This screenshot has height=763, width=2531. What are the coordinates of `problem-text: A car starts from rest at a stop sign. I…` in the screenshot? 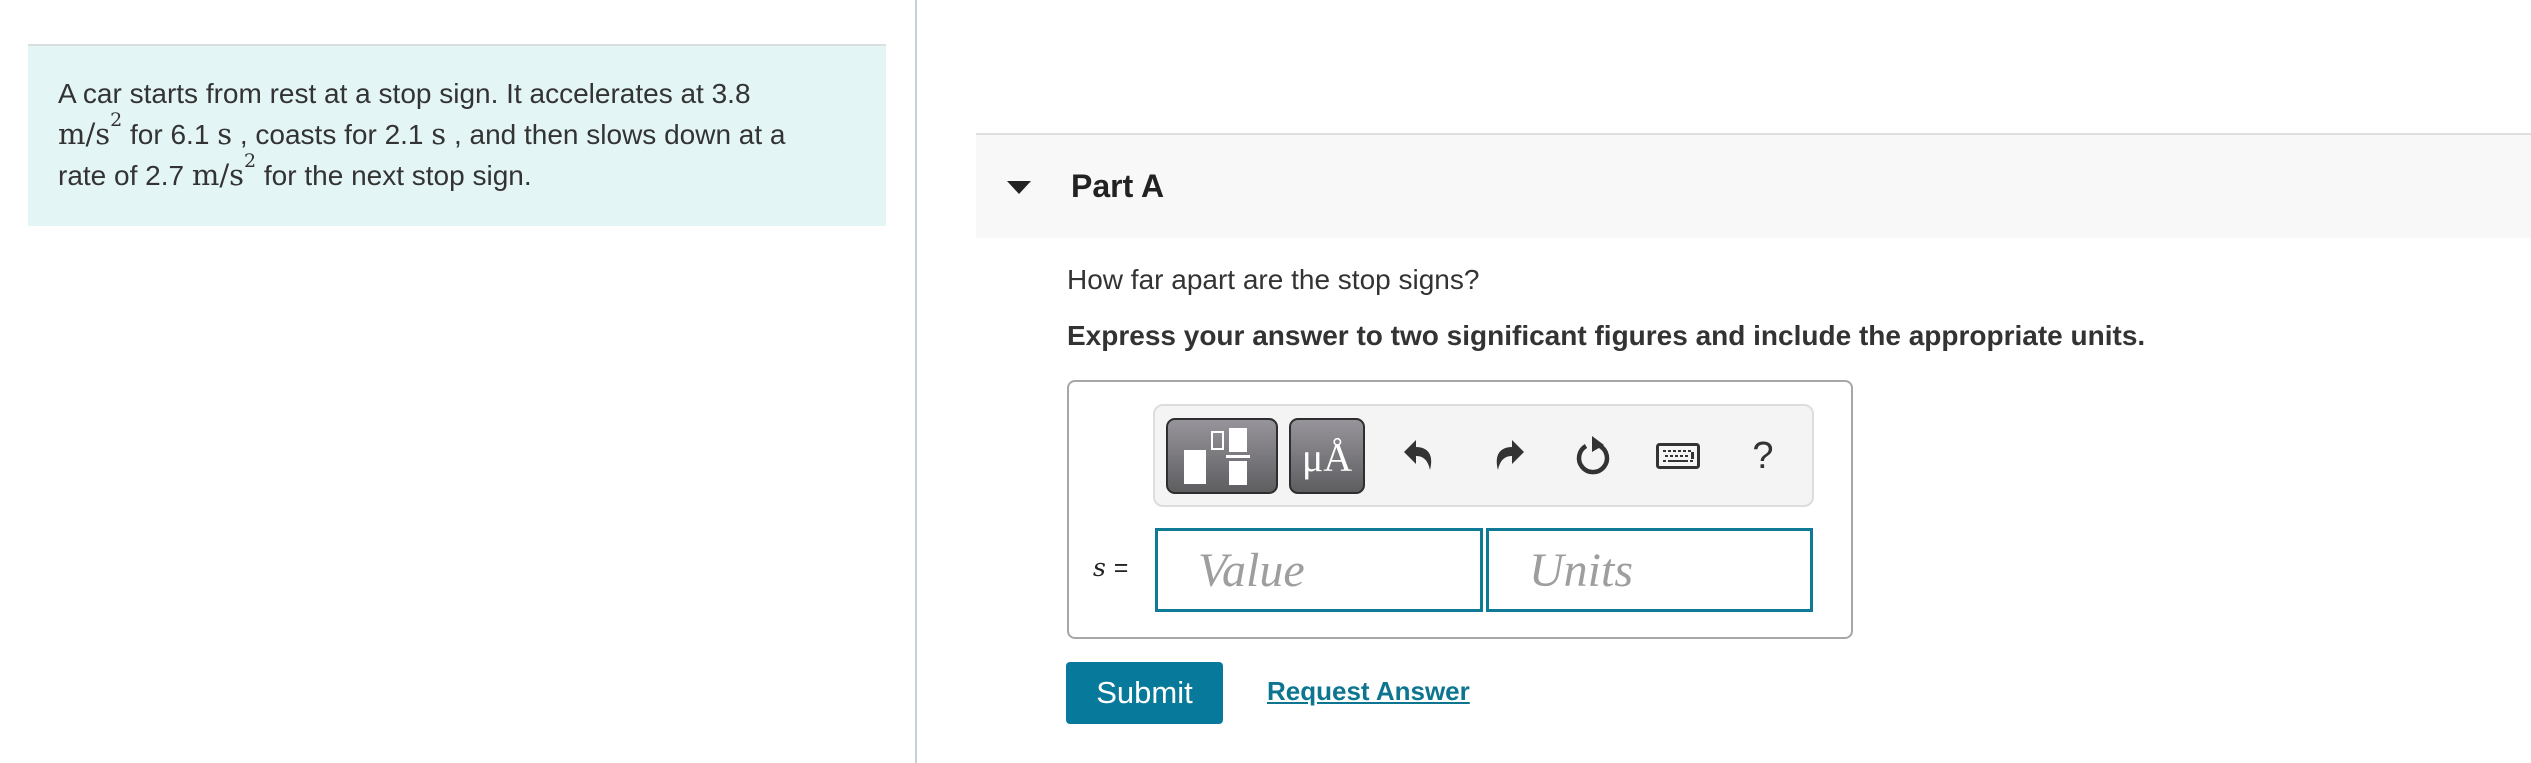 It's located at (458, 135).